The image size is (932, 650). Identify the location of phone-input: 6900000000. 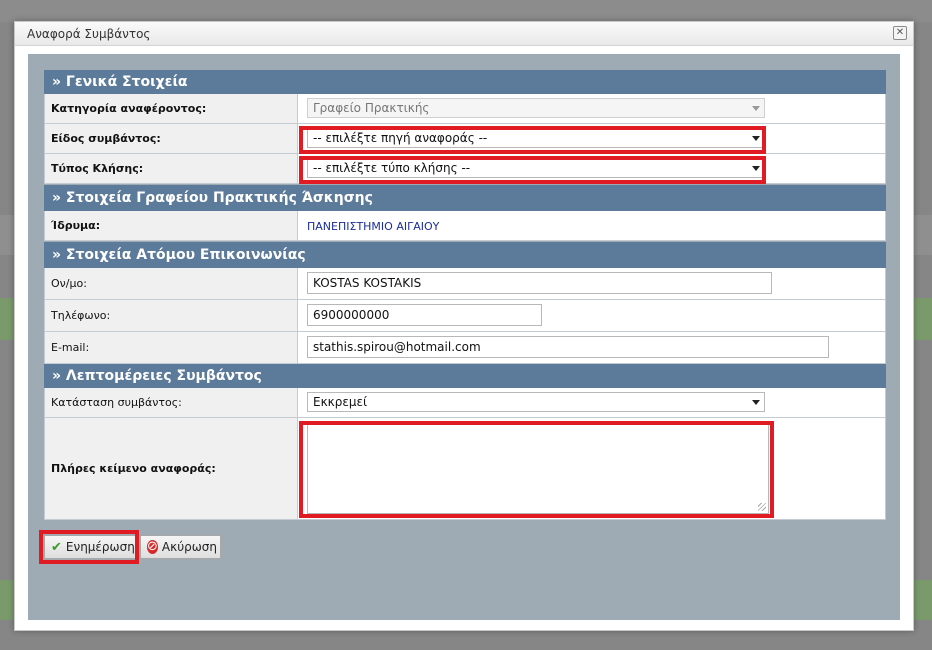
(424, 315).